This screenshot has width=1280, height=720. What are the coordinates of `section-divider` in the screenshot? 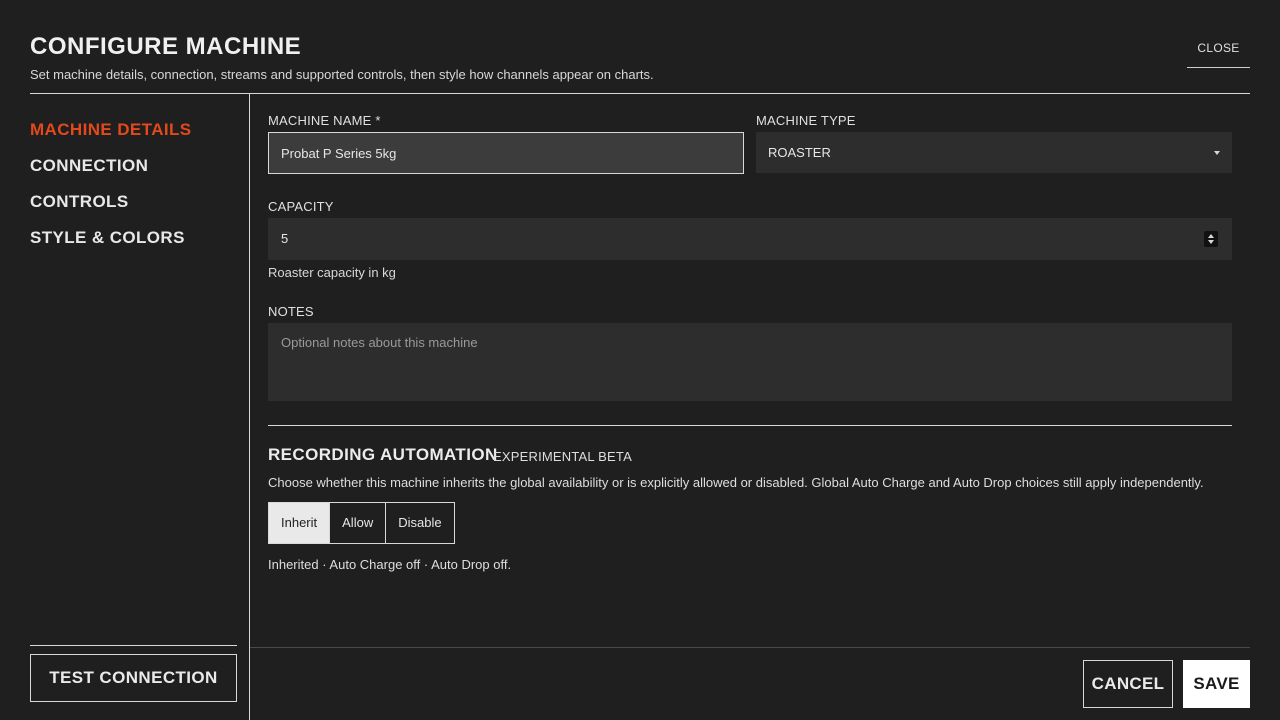 It's located at (750, 425).